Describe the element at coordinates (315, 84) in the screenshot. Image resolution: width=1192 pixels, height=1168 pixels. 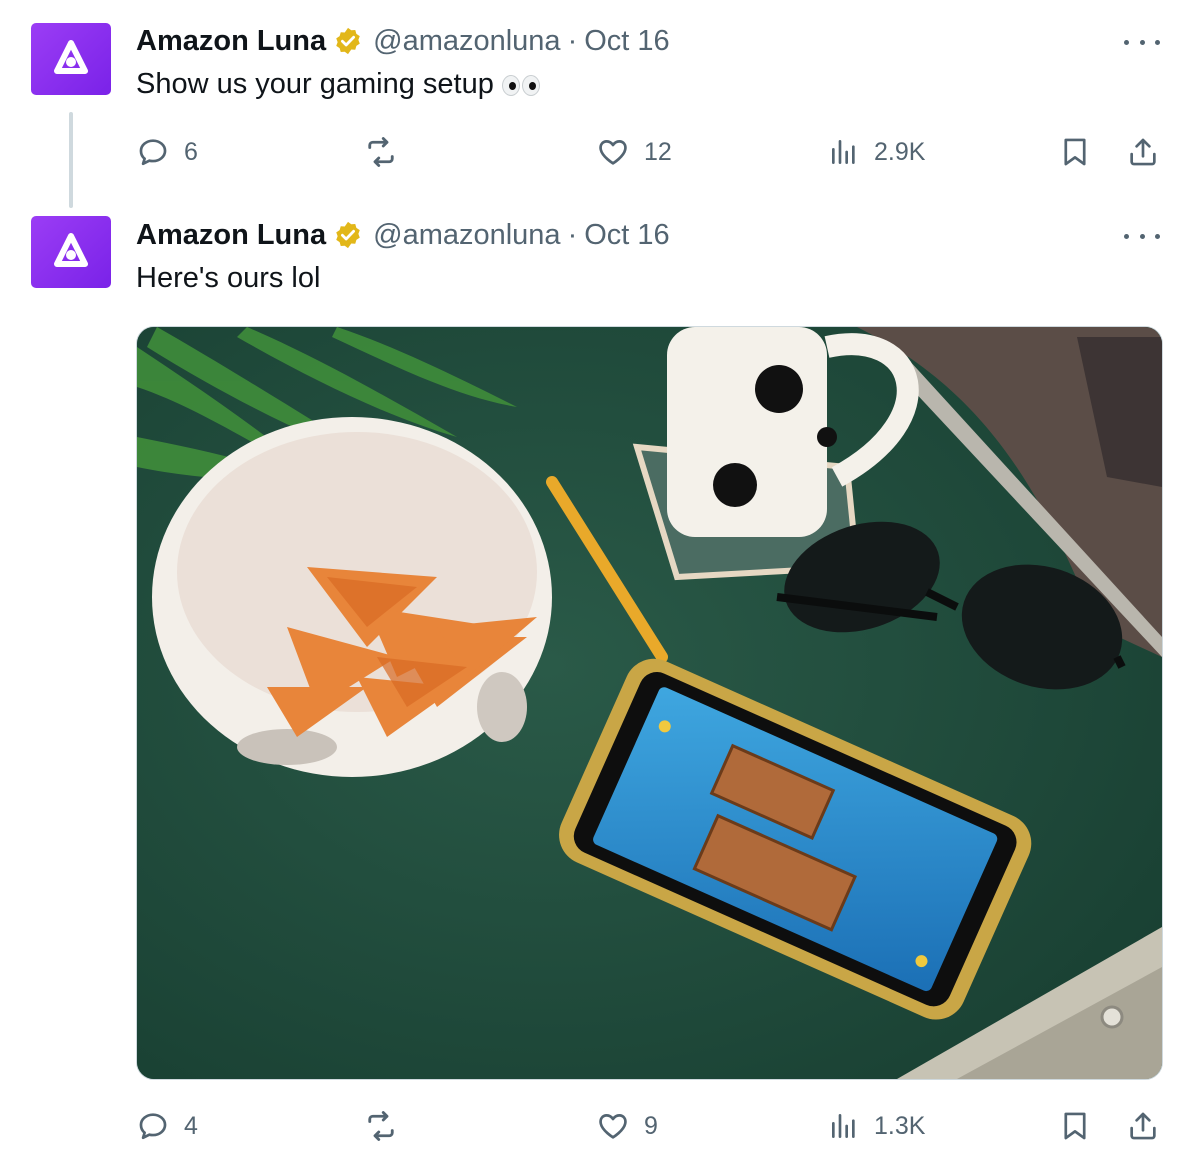
I see `tweet-text-content: Show us your gaming setup` at that location.